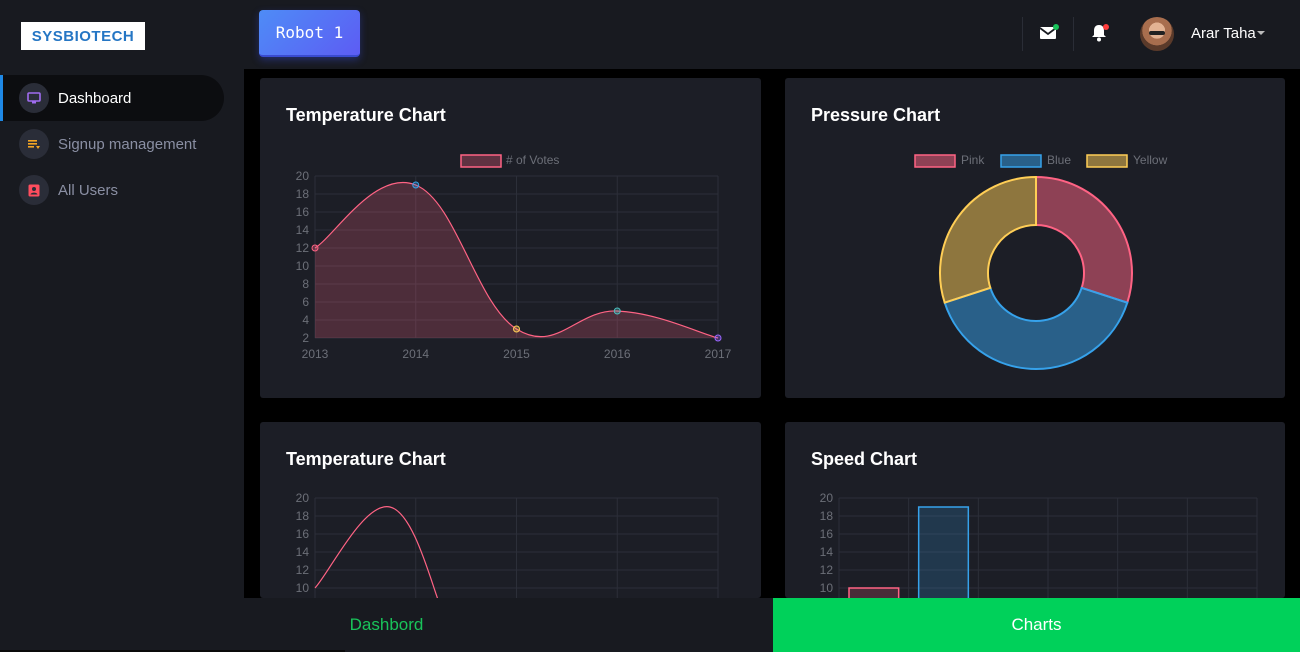 Image resolution: width=1300 pixels, height=652 pixels. What do you see at coordinates (532, 160) in the screenshot?
I see `legend-label: # of Votes` at bounding box center [532, 160].